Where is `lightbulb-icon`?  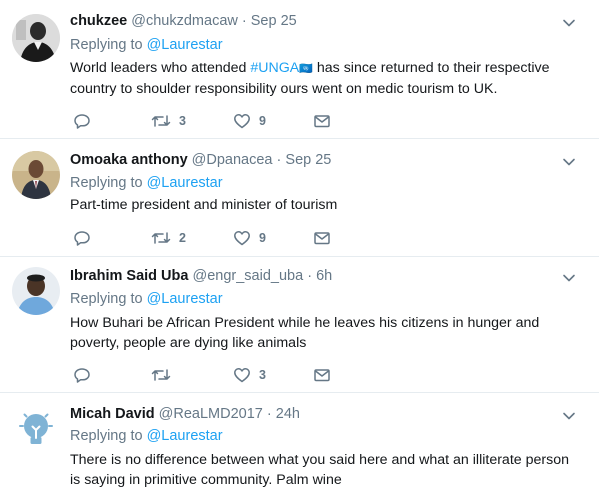
lightbulb-icon is located at coordinates (36, 429).